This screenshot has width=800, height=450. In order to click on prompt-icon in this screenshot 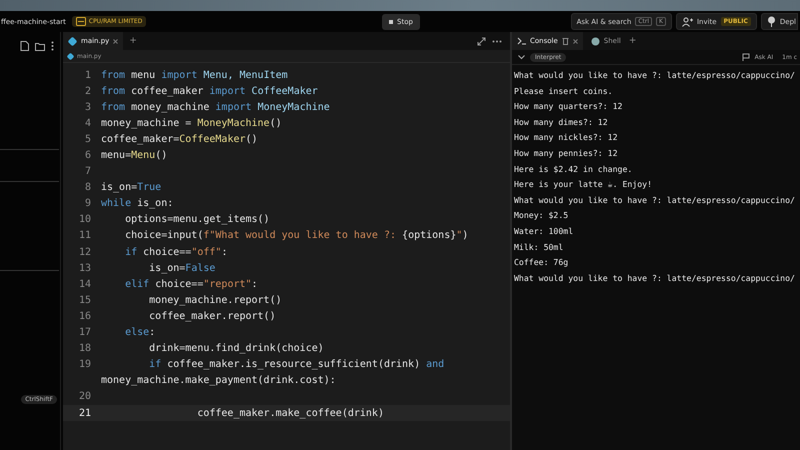, I will do `click(521, 41)`.